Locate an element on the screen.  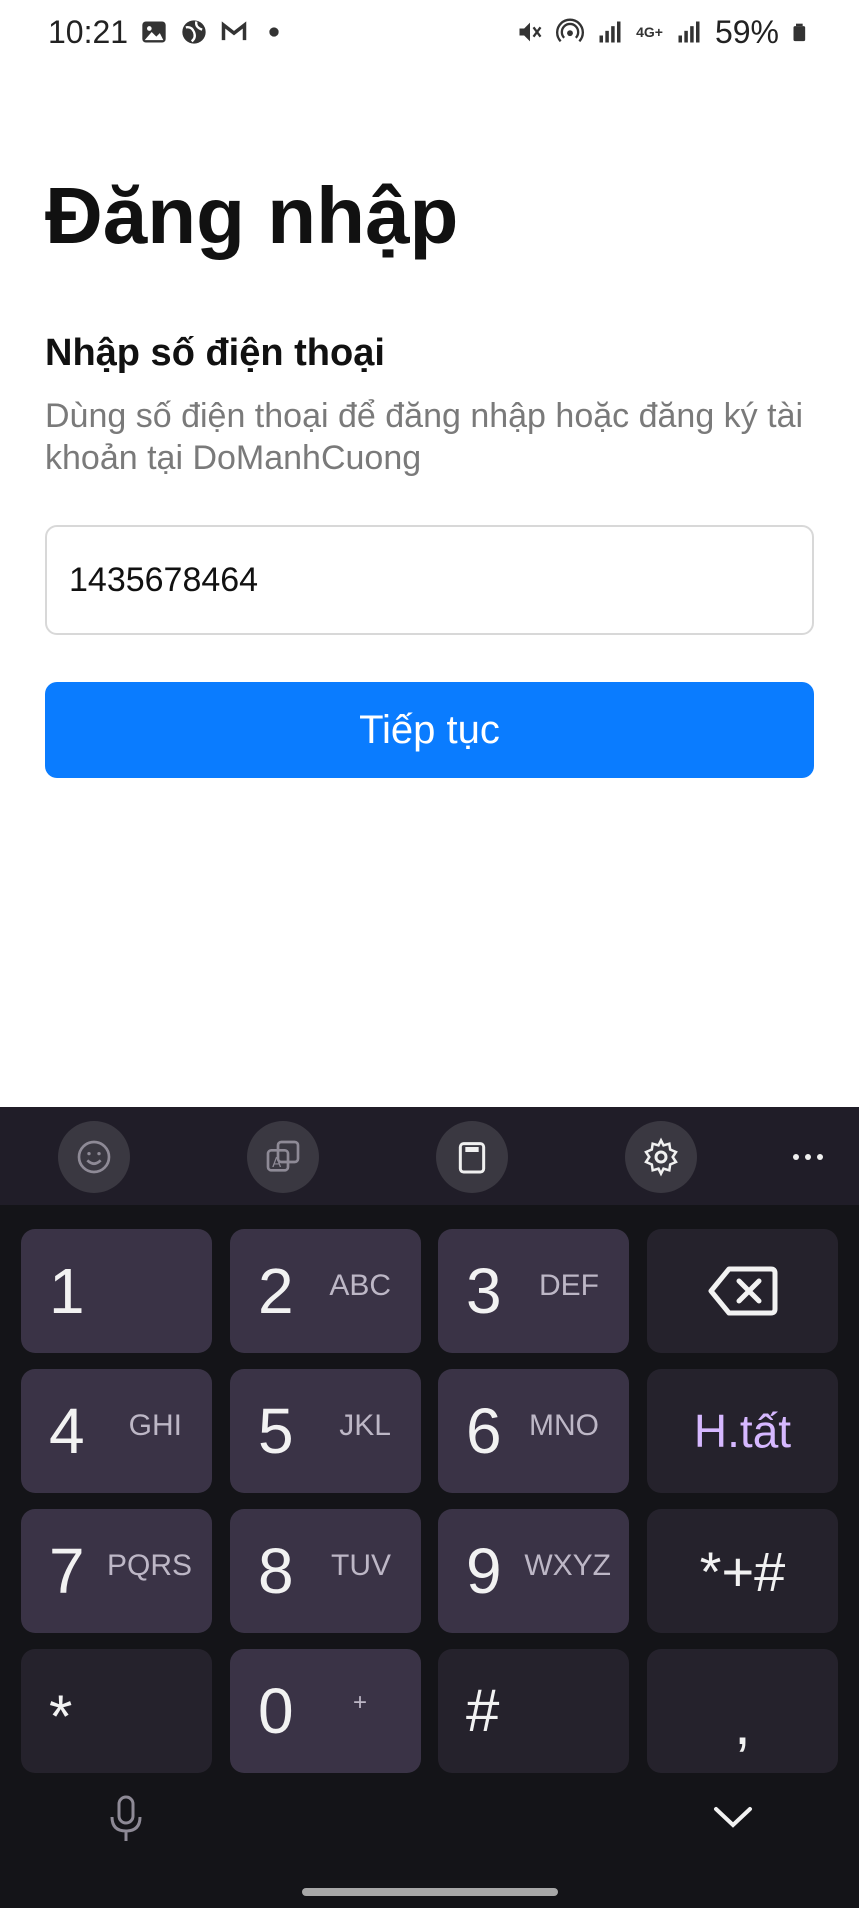
dot-icon is located at coordinates (274, 32).